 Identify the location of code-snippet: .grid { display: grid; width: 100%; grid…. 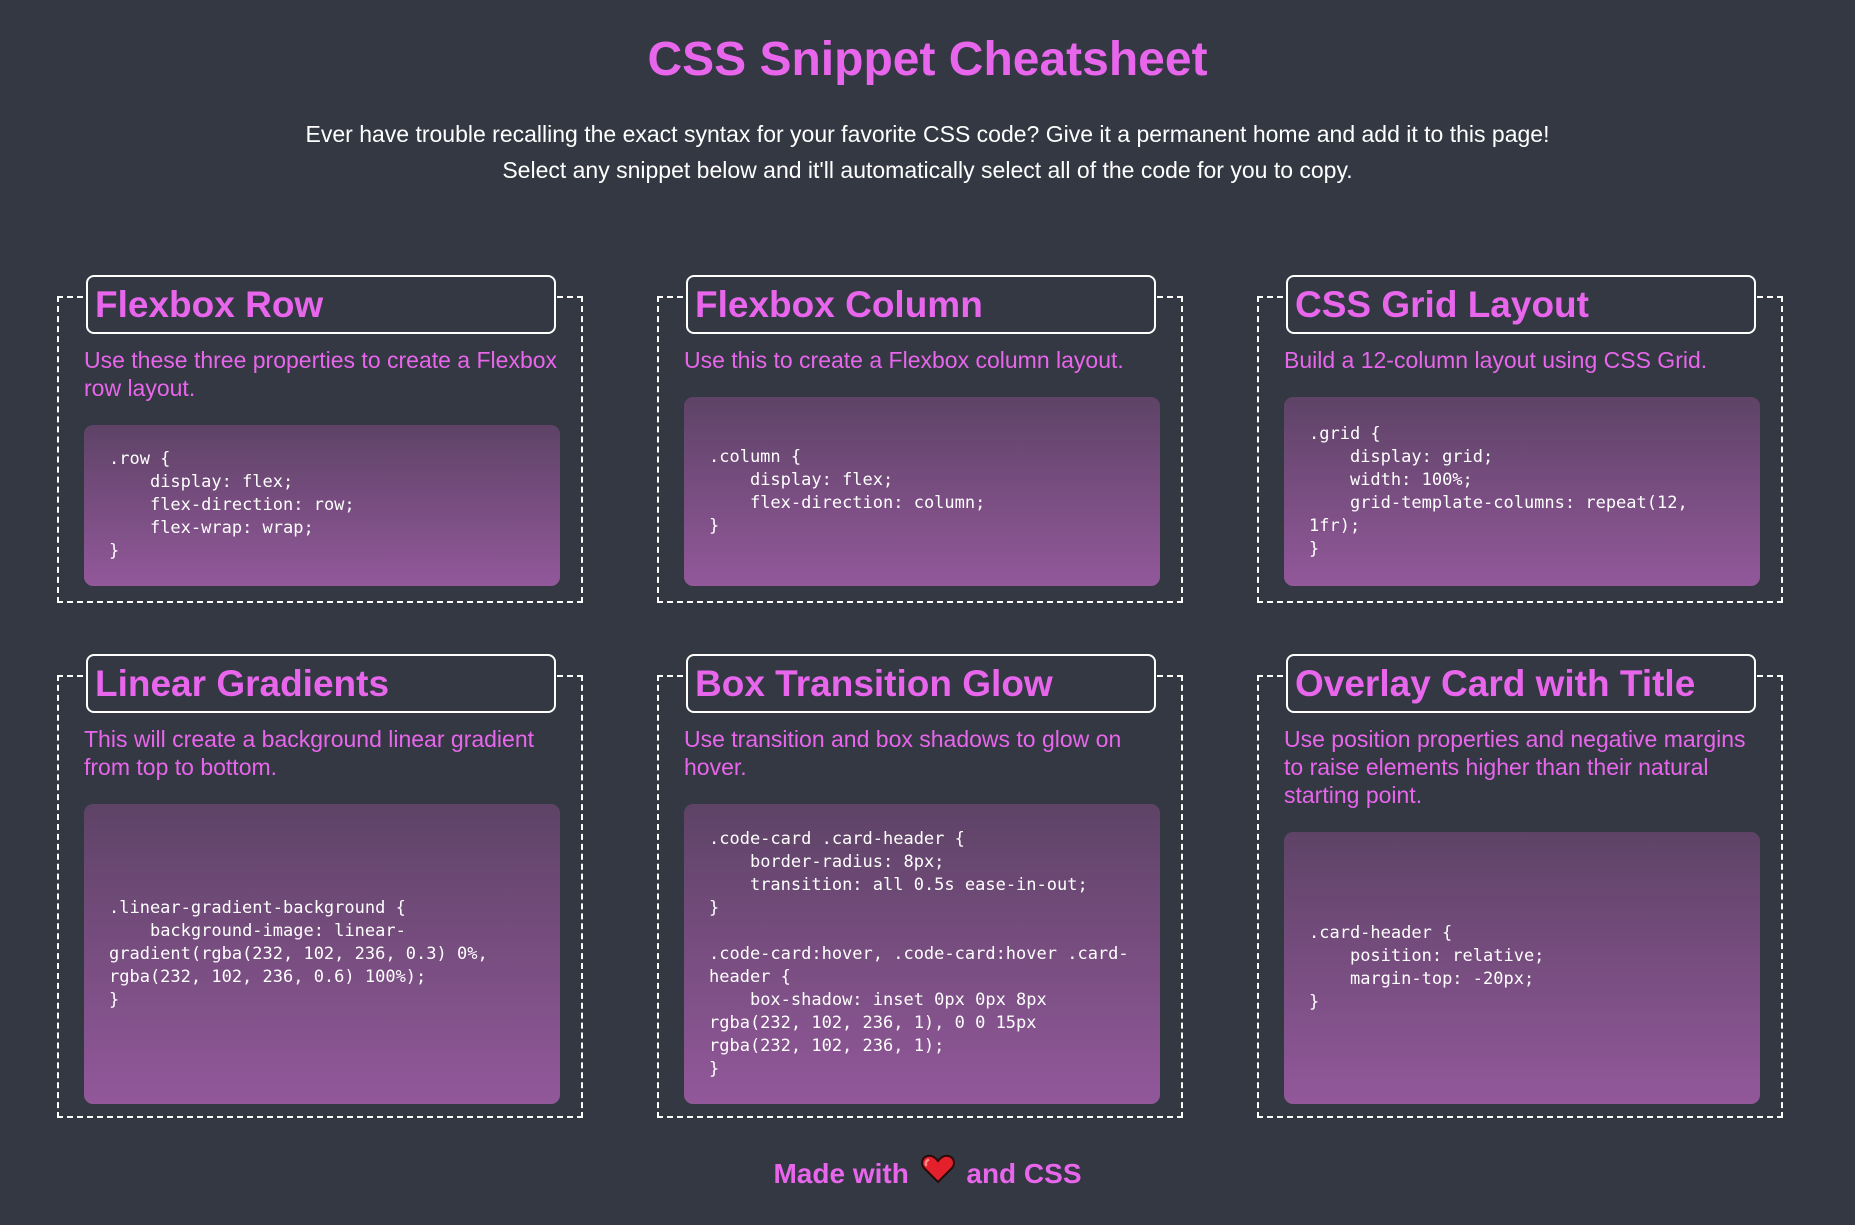
(1522, 491).